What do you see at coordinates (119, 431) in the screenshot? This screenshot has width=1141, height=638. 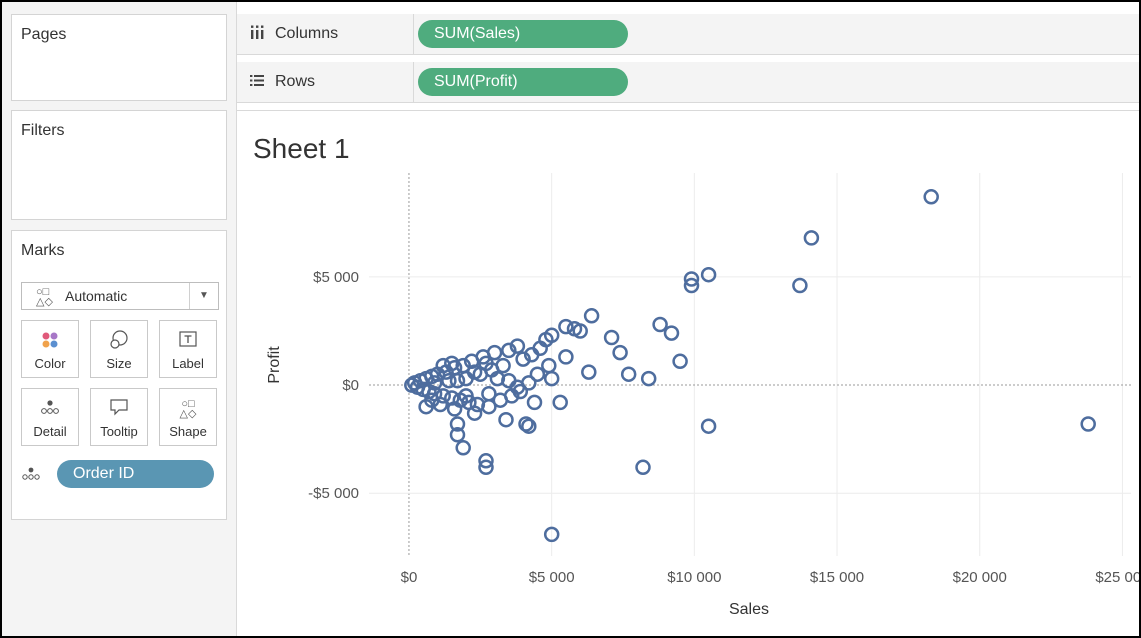 I see `tooltip-label: Tooltip` at bounding box center [119, 431].